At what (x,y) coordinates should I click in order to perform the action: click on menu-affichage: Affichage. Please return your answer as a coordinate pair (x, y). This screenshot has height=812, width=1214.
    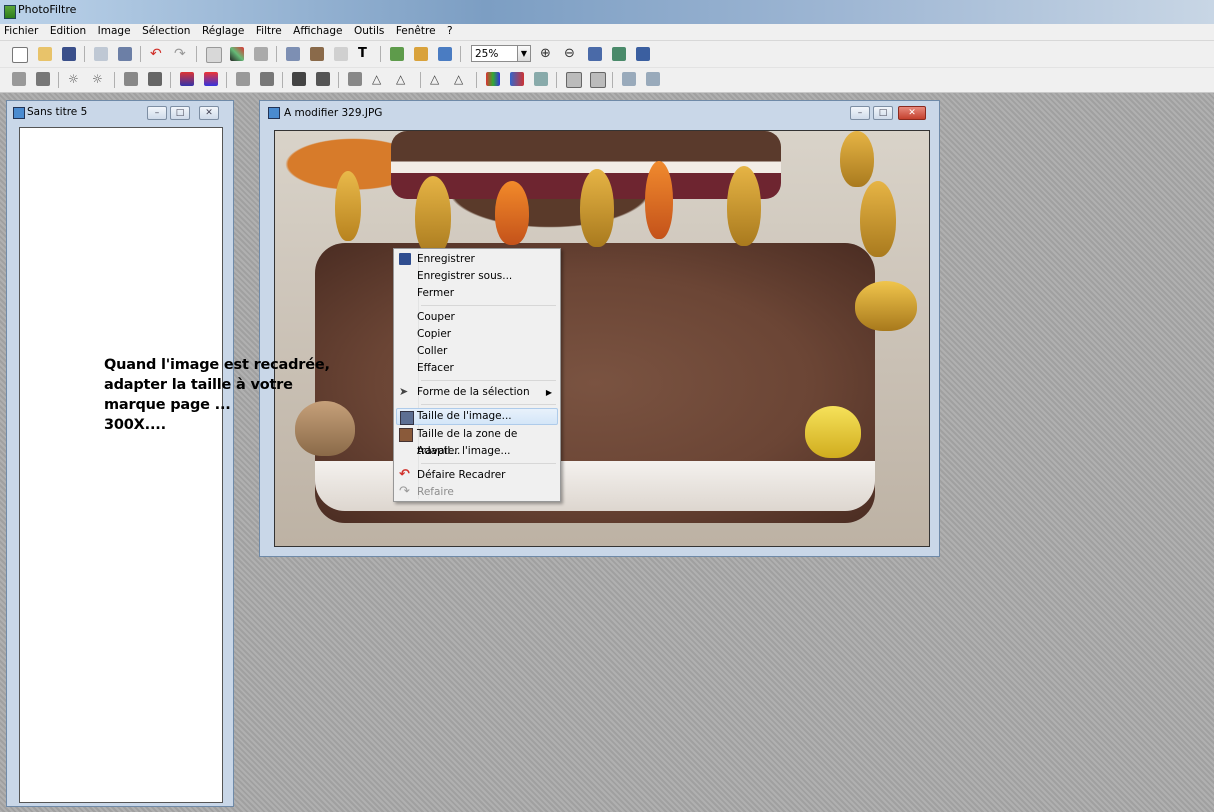
    Looking at the image, I should click on (317, 30).